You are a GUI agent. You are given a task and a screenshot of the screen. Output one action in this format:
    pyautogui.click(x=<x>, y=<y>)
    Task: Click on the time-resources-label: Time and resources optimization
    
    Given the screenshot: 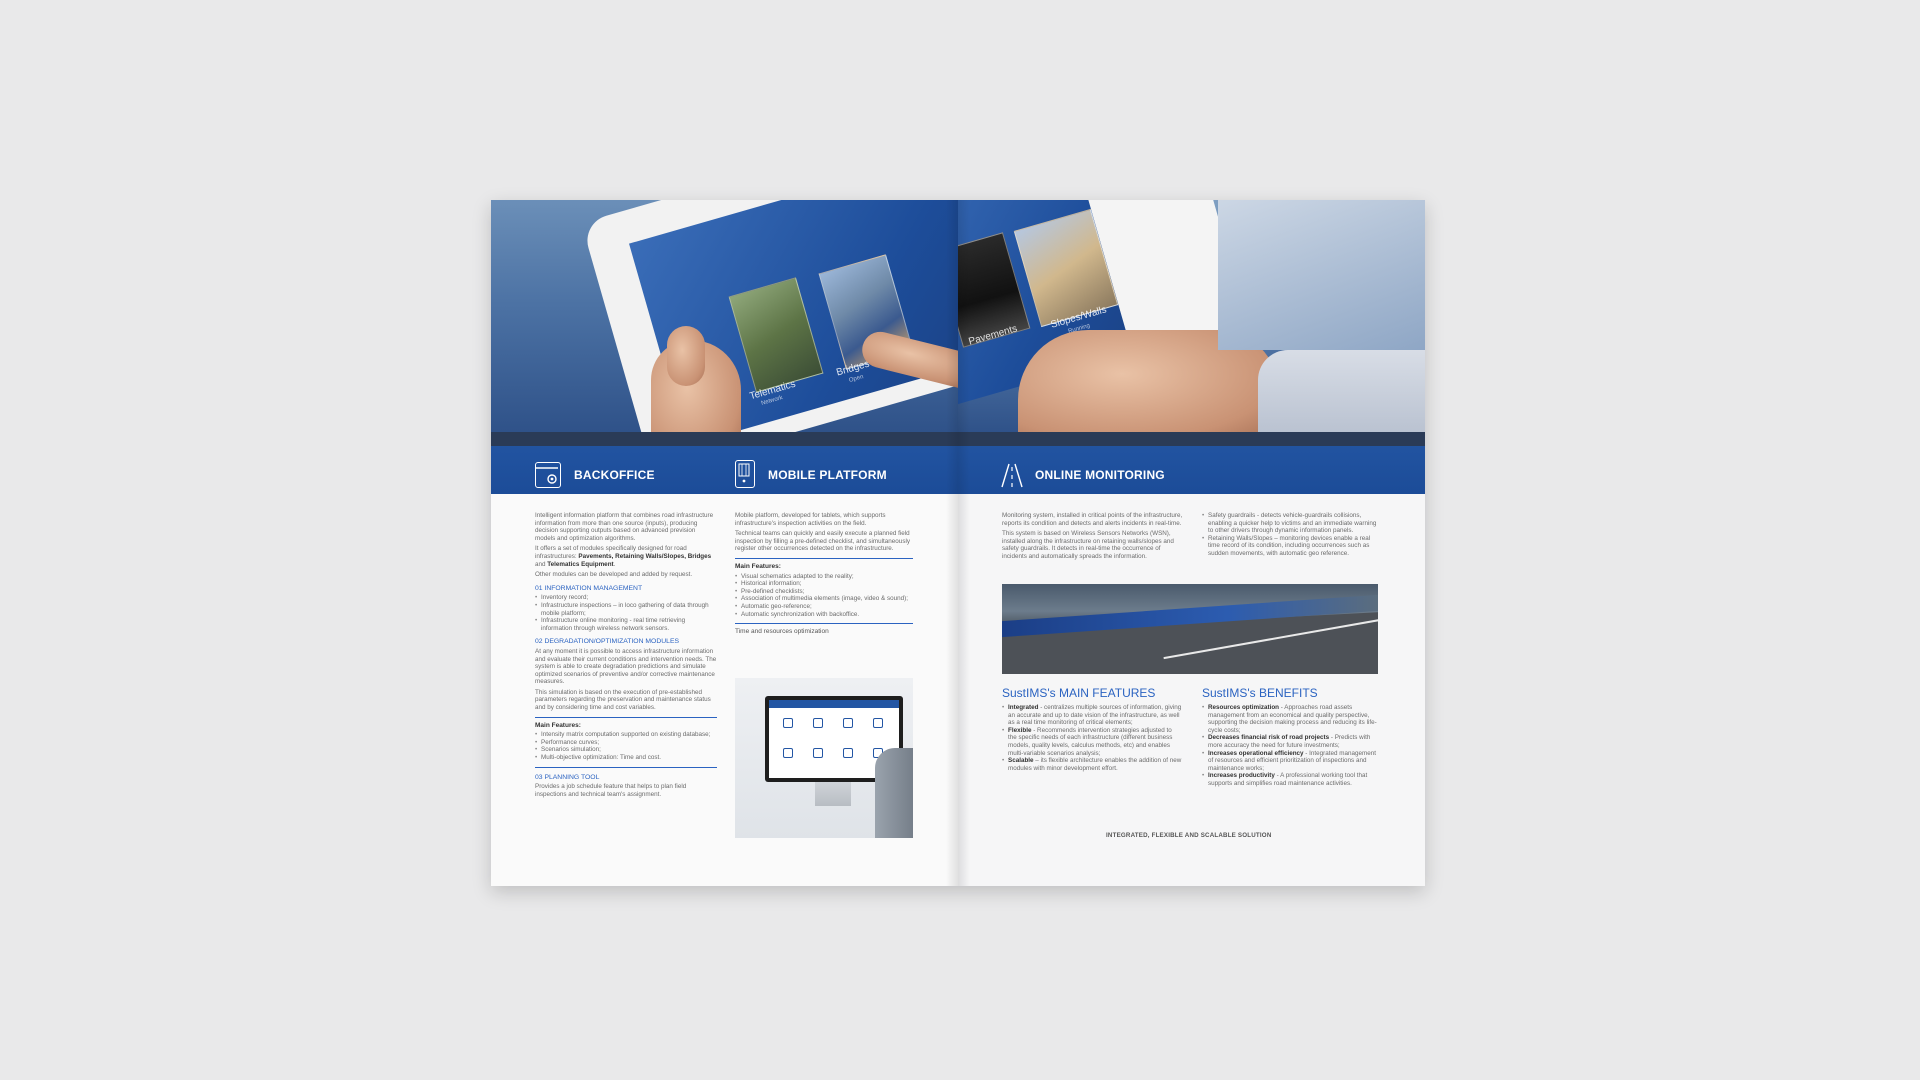 What is the action you would take?
    pyautogui.click(x=782, y=632)
    